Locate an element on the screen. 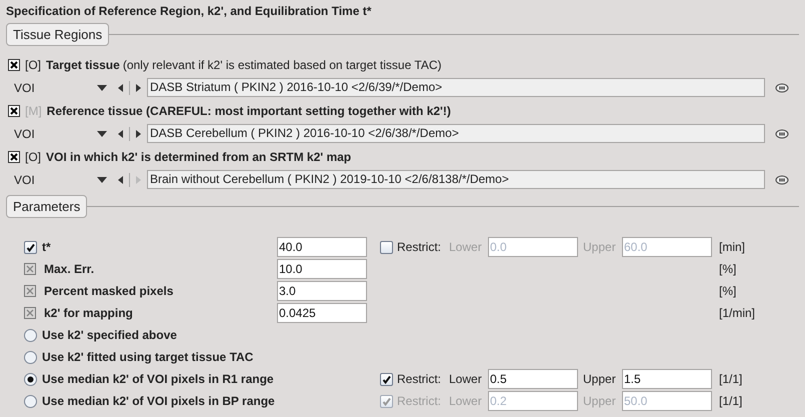 The height and width of the screenshot is (417, 805). voi-field: DASB Cerebellum ( PKIN2 ) 2016-10-10 <2/6/38/*/Demo> is located at coordinates (456, 133).